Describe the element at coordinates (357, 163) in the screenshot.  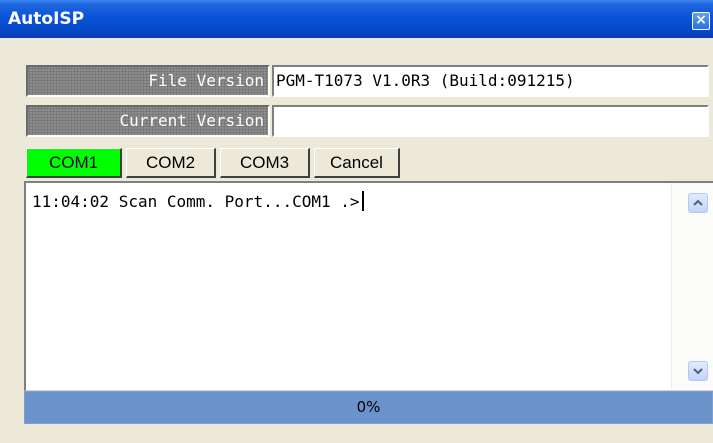
I see `cancel-button: Cancel` at that location.